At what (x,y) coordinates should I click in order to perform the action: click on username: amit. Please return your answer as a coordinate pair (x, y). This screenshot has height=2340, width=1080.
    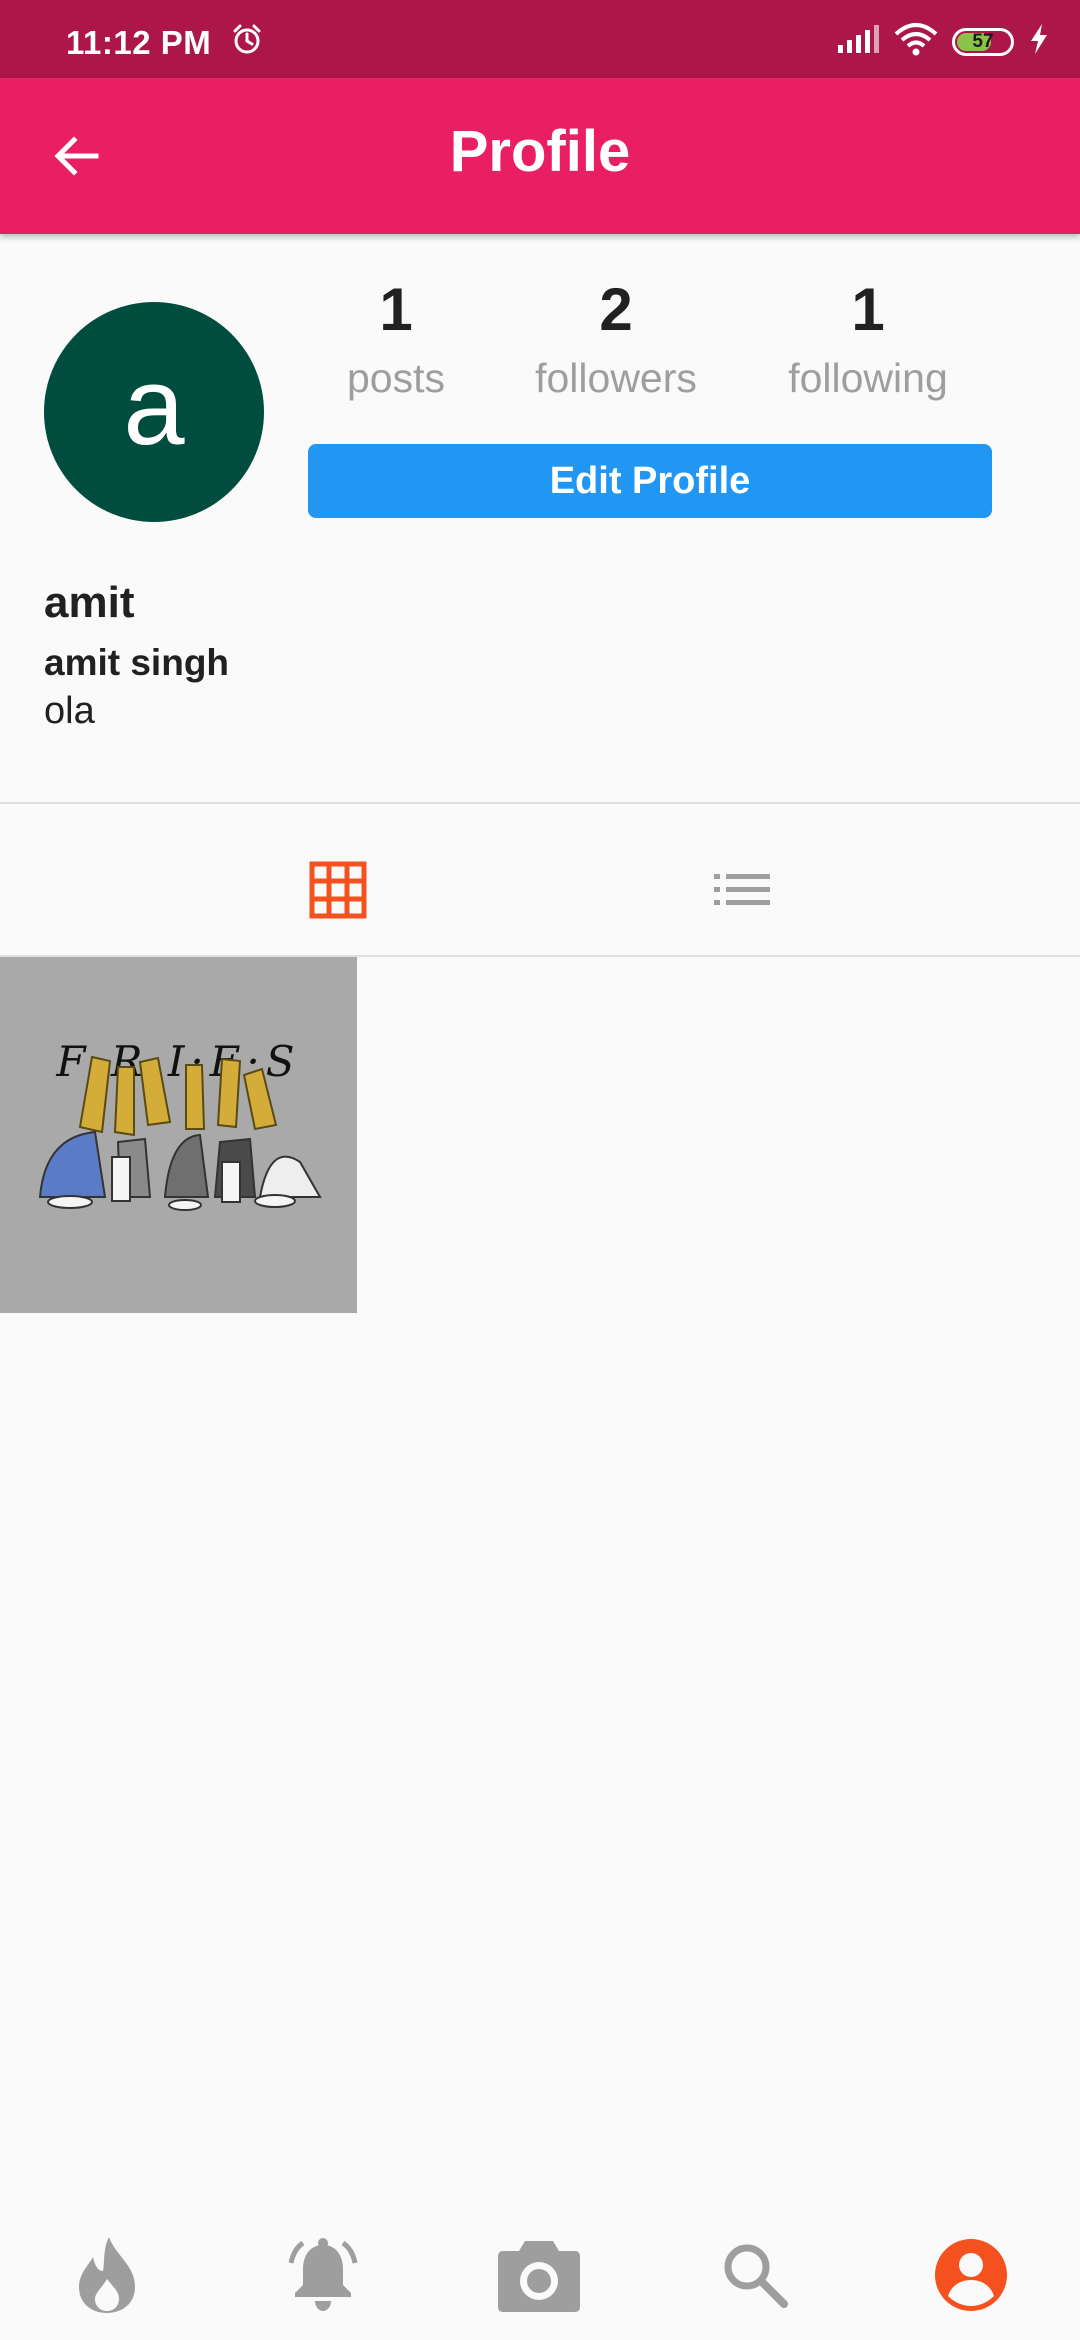
    Looking at the image, I should click on (89, 602).